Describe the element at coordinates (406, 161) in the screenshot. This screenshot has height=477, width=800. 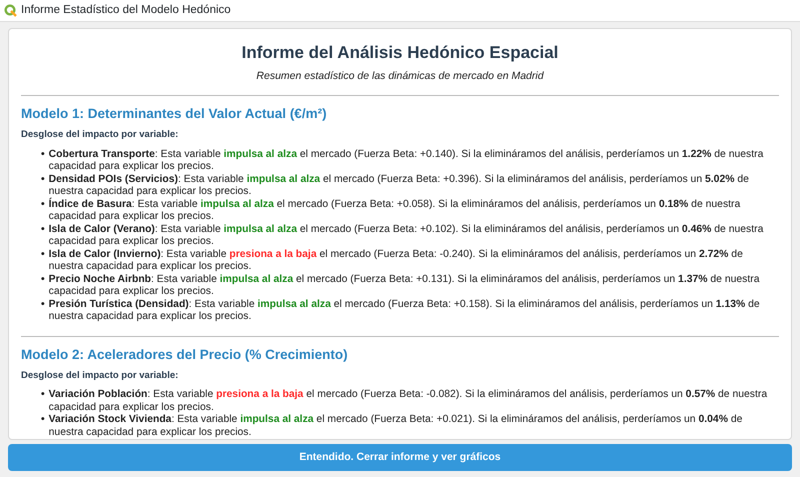
I see `variable-description: Cobertura Transporte: Esta variable impulsa al alza el mercado (Fuerza Beta: +0.140). Si la elimináramos del análisis, perderíamos un 1.22% de nuestra capacidad para explicar los precios.` at that location.